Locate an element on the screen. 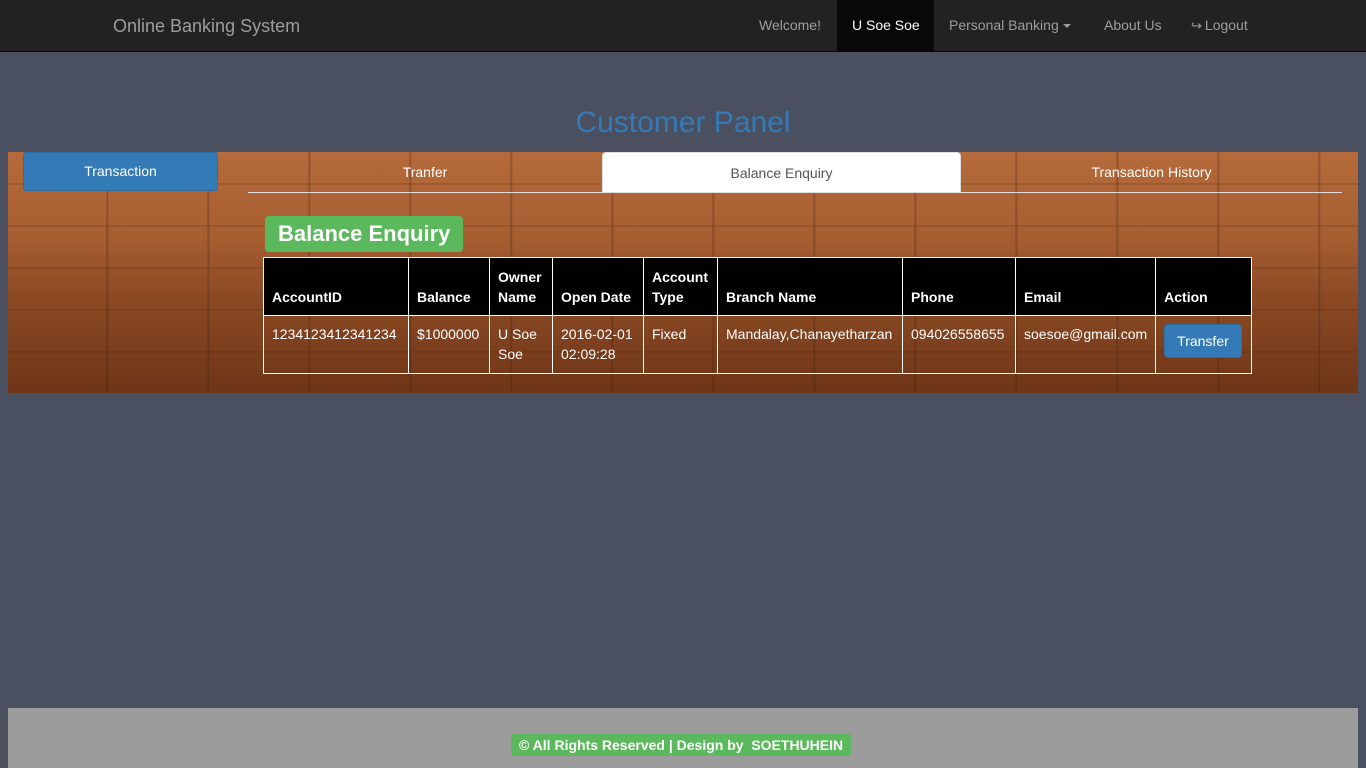 This screenshot has width=1366, height=768. col-owner-name-line2: Name is located at coordinates (517, 297).